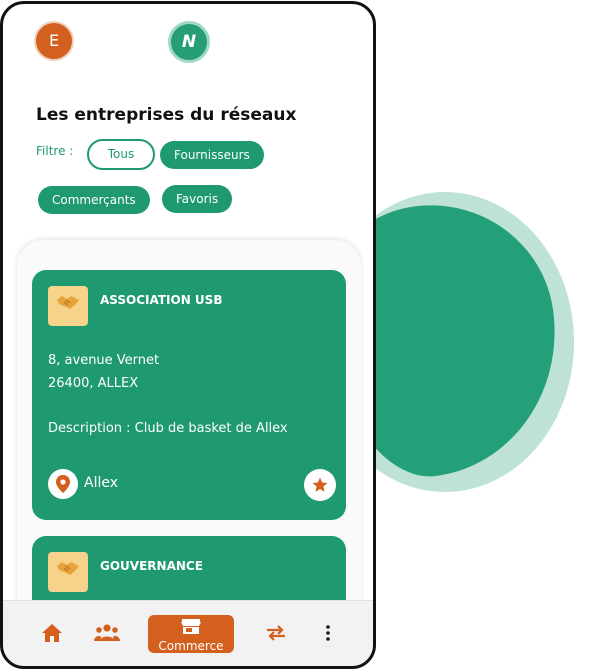 The width and height of the screenshot is (595, 669). I want to click on avatar: E, so click(54, 41).